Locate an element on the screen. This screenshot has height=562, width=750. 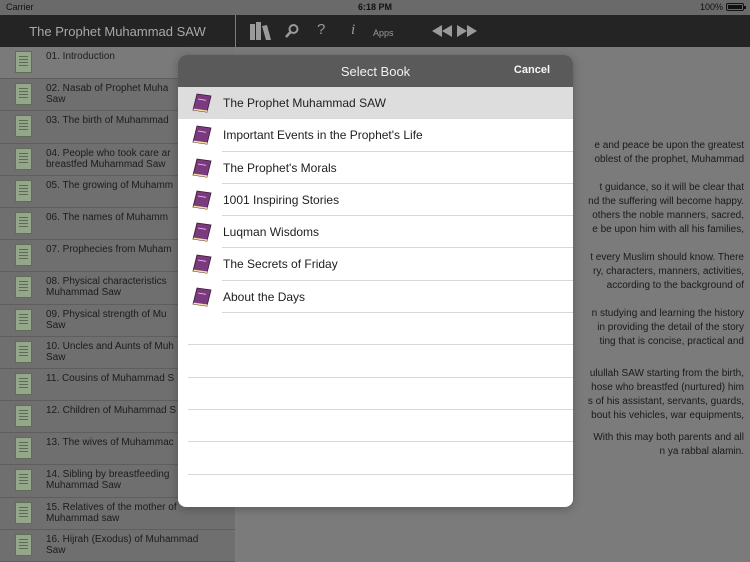
book-title: The Prophet Muhammad SAW is located at coordinates (304, 103).